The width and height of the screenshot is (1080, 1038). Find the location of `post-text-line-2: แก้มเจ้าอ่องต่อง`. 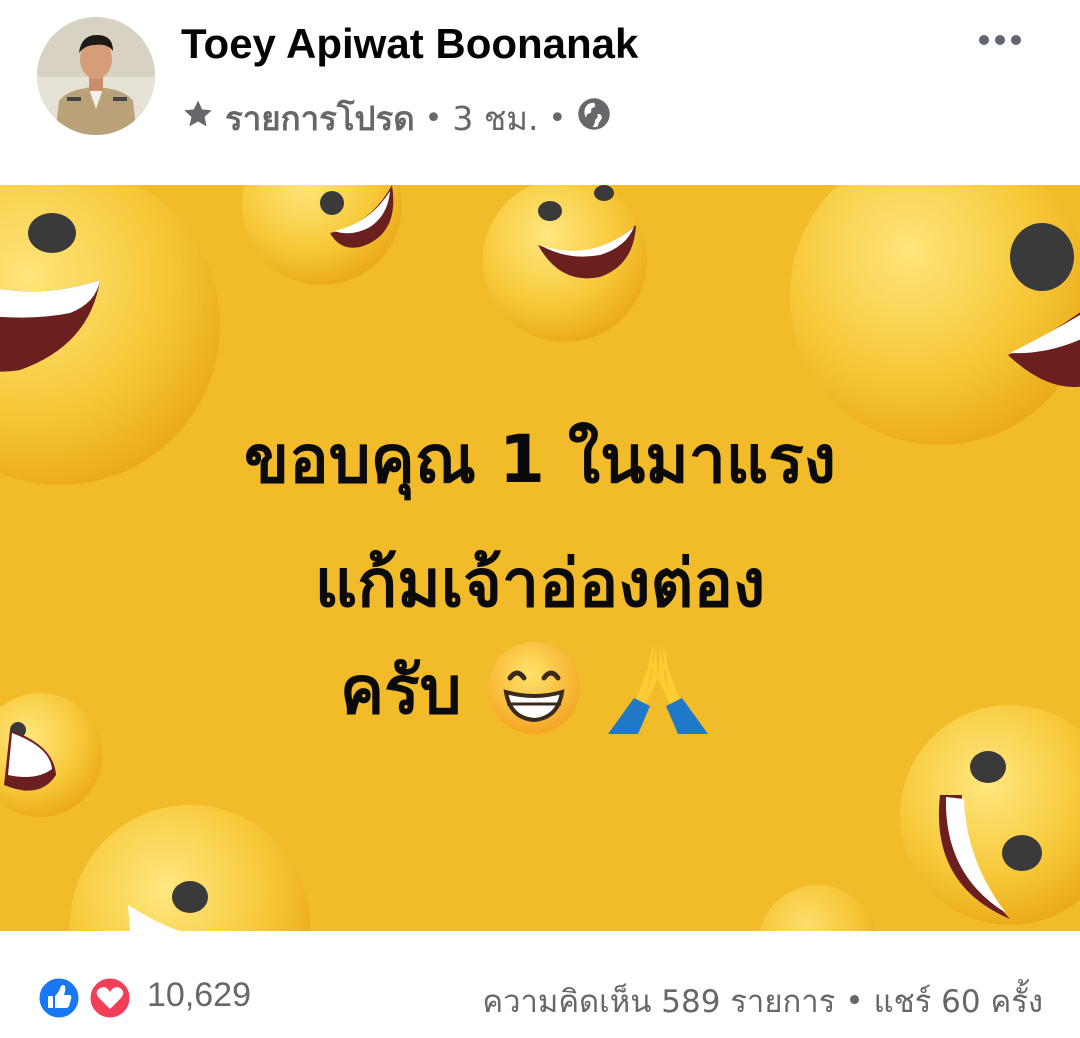

post-text-line-2: แก้มเจ้าอ่องต่อง is located at coordinates (540, 583).